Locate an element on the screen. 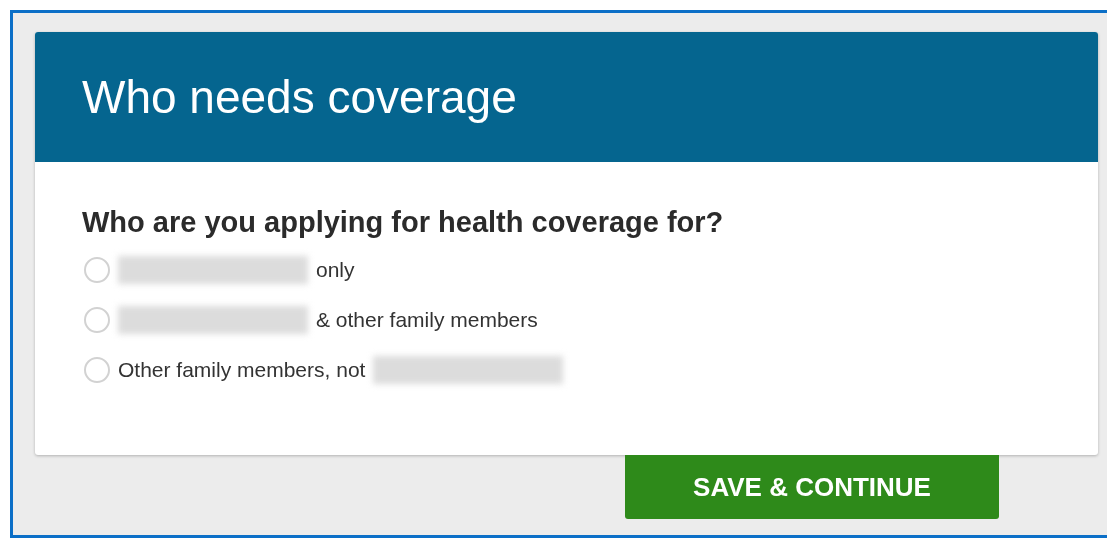 The height and width of the screenshot is (541, 1107). option-label: Other family members, not is located at coordinates (242, 370).